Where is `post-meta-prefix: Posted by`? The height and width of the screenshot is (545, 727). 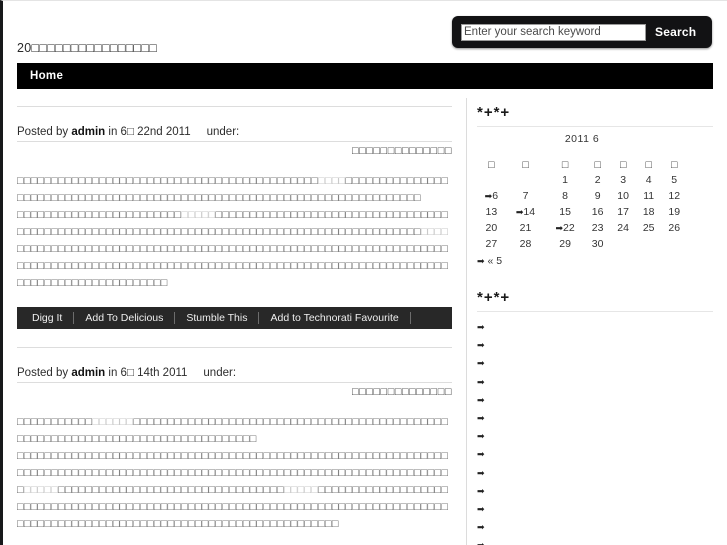
post-meta-prefix: Posted by is located at coordinates (44, 132).